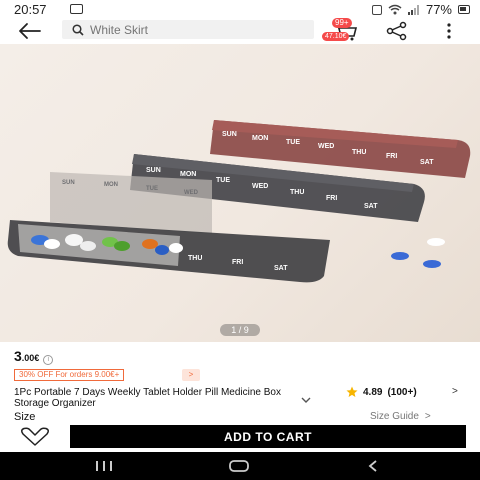  Describe the element at coordinates (455, 391) in the screenshot. I see `rating-arrow: >` at that location.